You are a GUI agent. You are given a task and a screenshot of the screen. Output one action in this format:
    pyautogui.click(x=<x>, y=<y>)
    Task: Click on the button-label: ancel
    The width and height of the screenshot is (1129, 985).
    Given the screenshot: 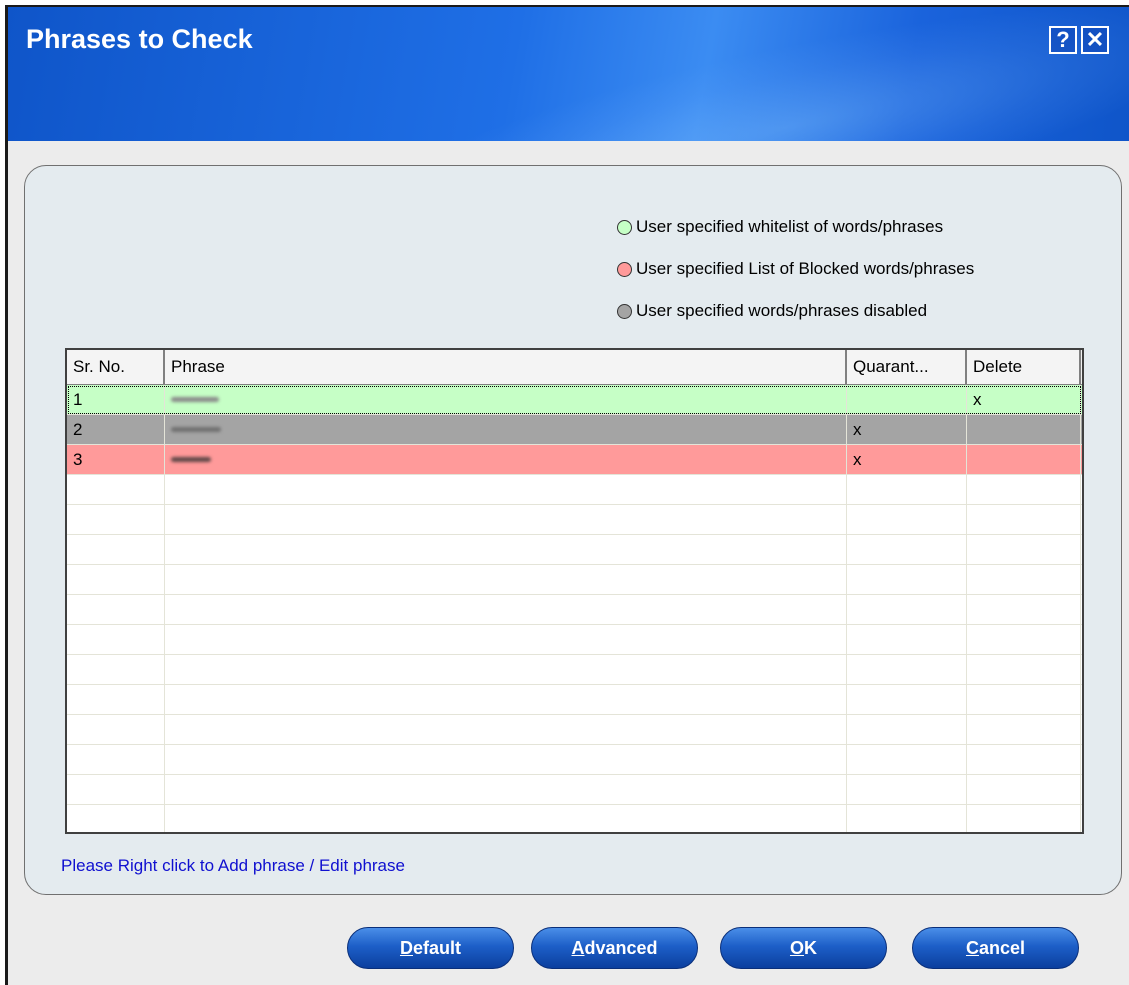 What is the action you would take?
    pyautogui.click(x=1002, y=948)
    